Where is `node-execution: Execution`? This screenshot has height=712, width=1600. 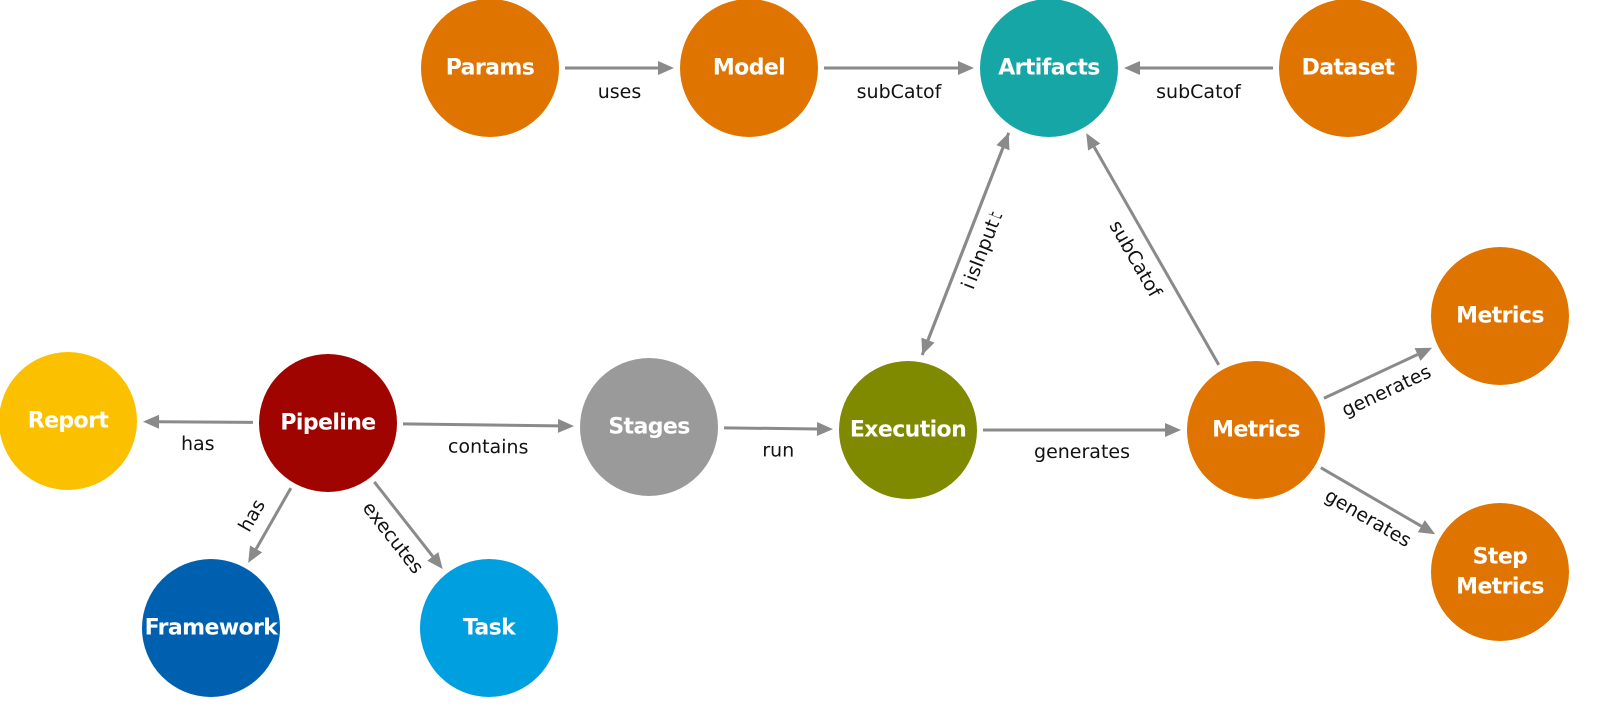
node-execution: Execution is located at coordinates (908, 430).